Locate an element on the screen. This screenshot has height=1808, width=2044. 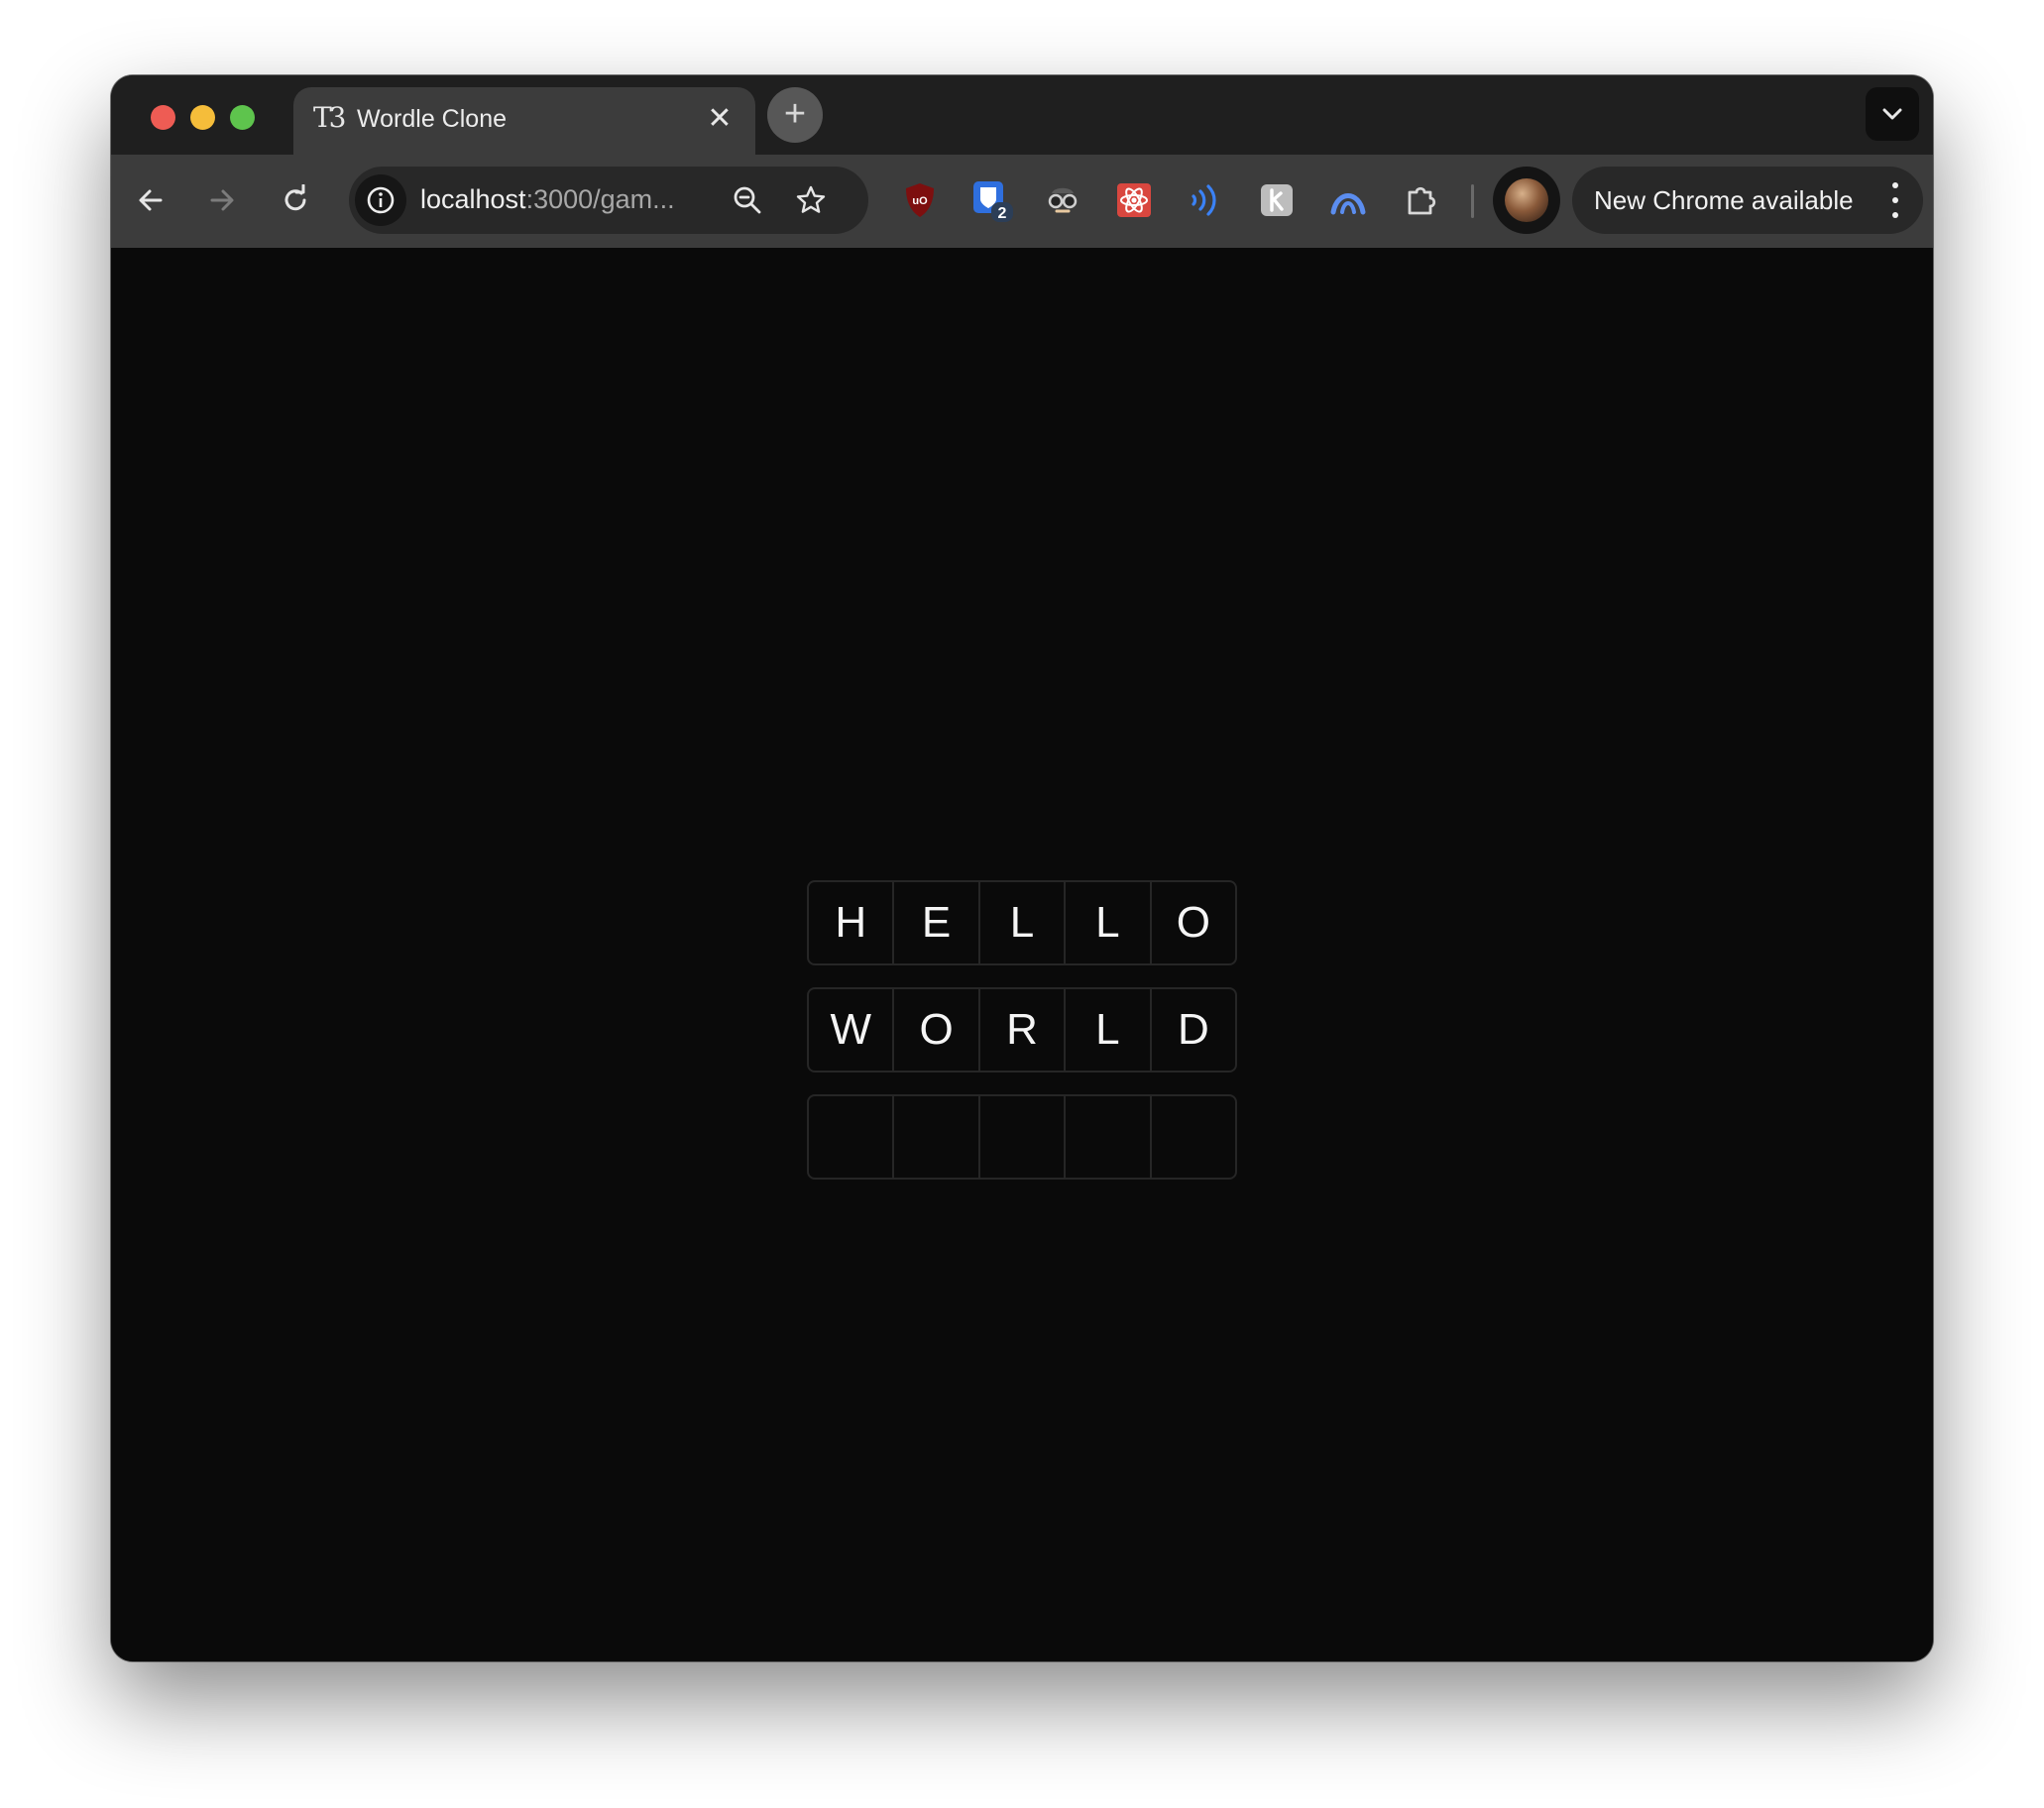
star-icon is located at coordinates (811, 199).